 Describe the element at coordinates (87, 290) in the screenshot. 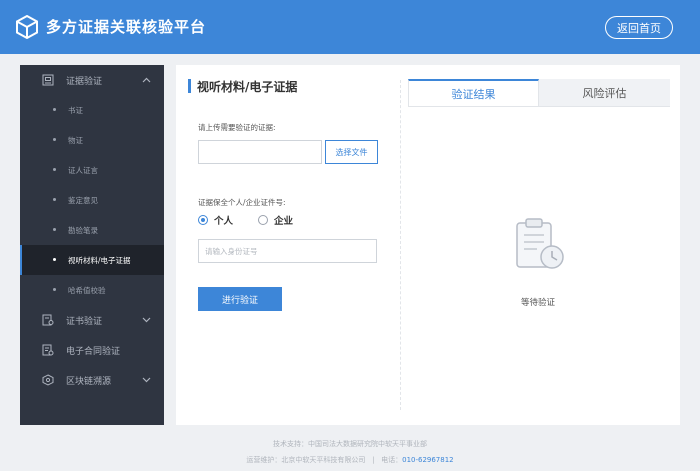

I see `sidebar-subitem-label: 哈希值校验` at that location.